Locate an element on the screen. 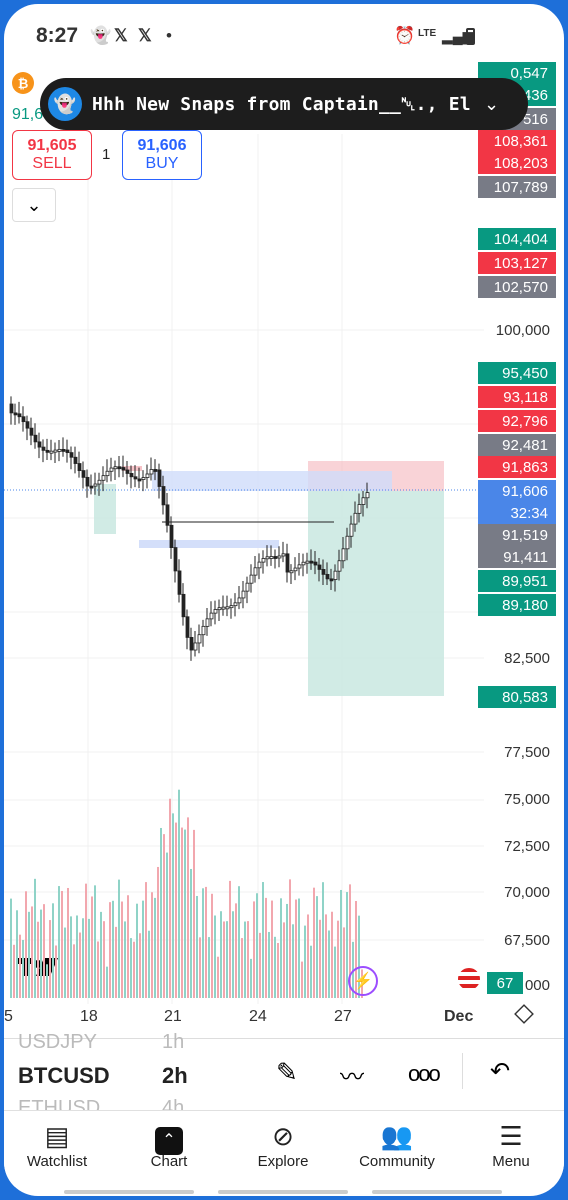 This screenshot has height=1200, width=568. price-label: 107,789 is located at coordinates (517, 187).